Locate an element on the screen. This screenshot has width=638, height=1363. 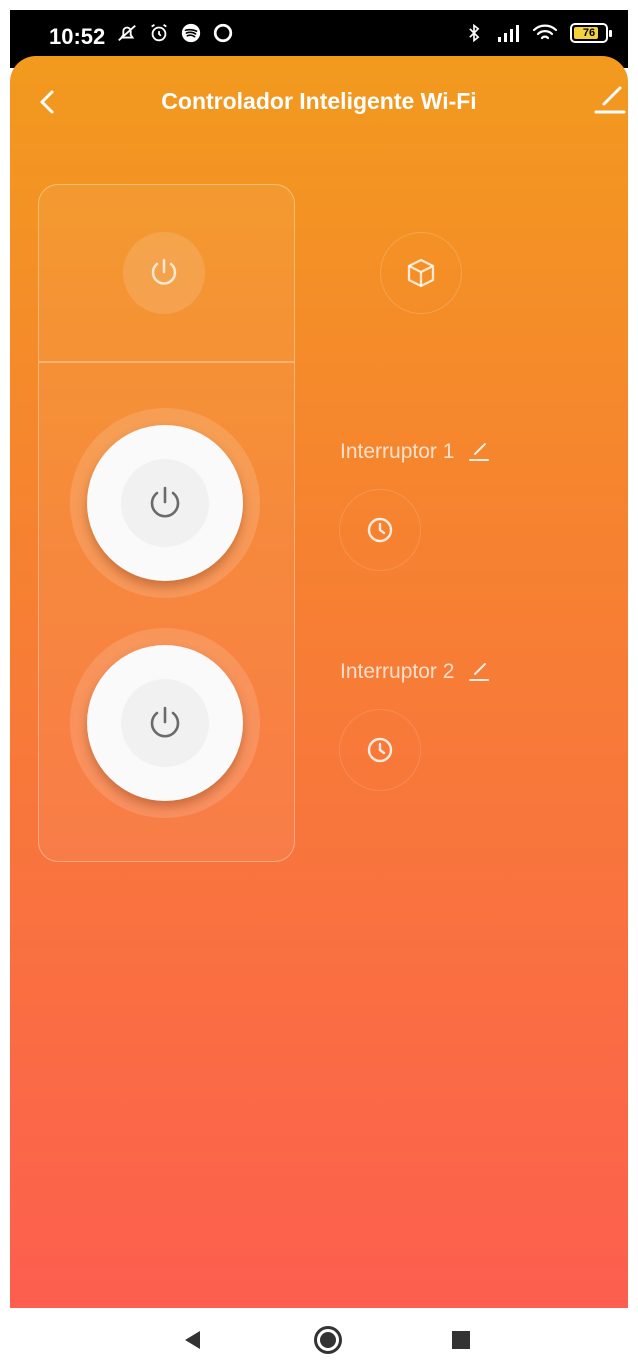
status-left-icons is located at coordinates (175, 33).